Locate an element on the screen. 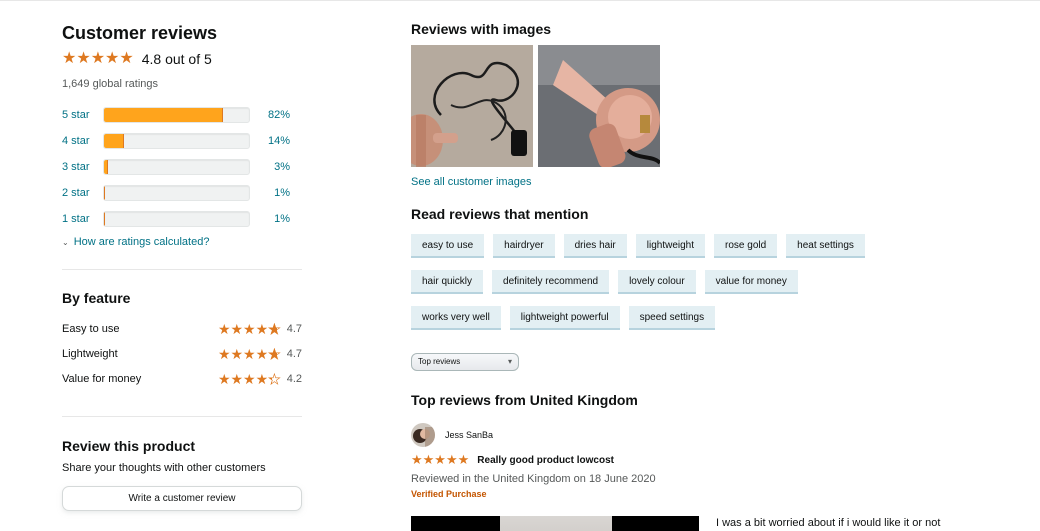  histogram-row-1: 1 star 1% is located at coordinates (182, 219).